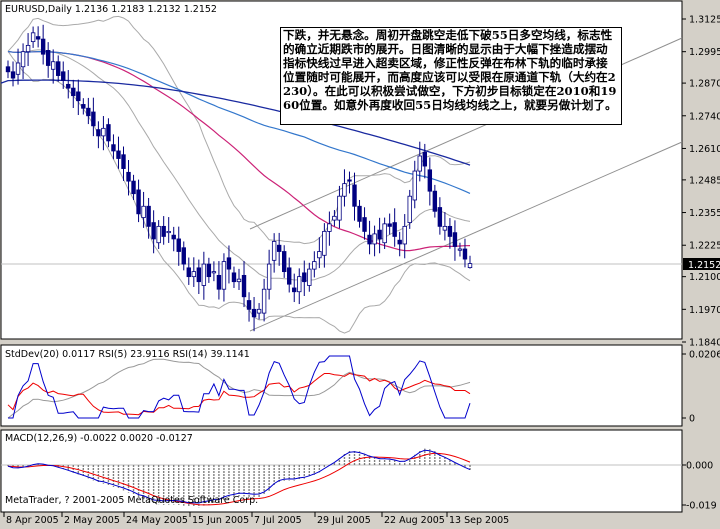 Image resolution: width=720 pixels, height=529 pixels. Describe the element at coordinates (32, 520) in the screenshot. I see `date-tick-label: 8 Apr 2005` at that location.